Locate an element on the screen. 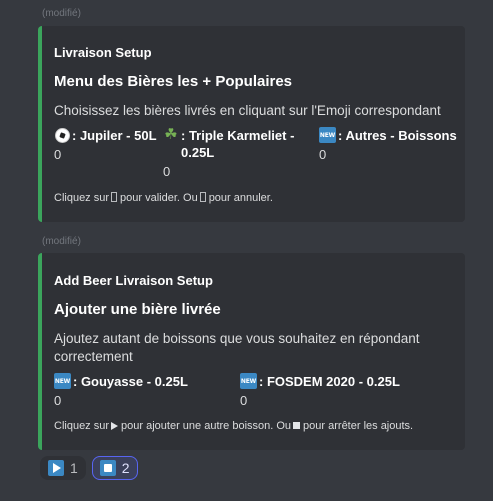 This screenshot has width=493, height=501. embed-author: Add Beer Livraison Setup is located at coordinates (133, 280).